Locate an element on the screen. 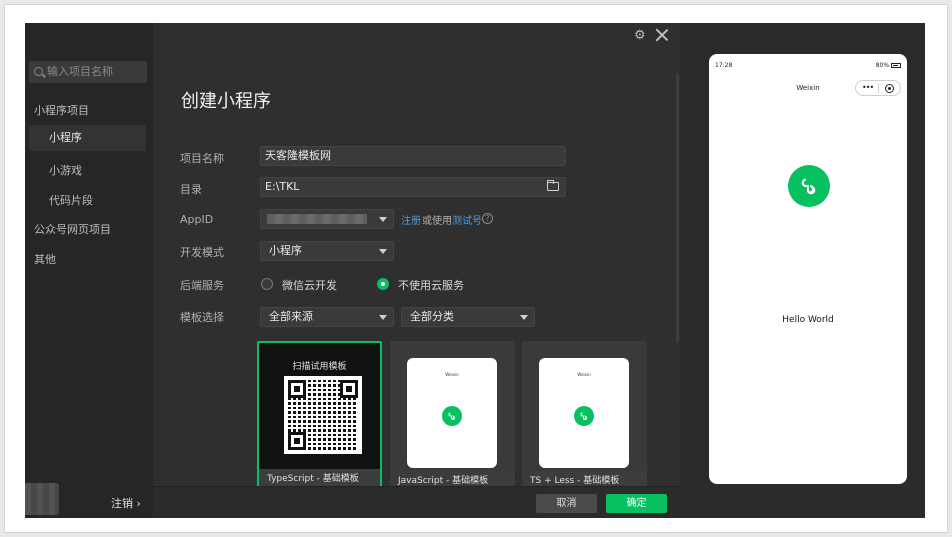 The image size is (952, 537). battery-icon is located at coordinates (896, 65).